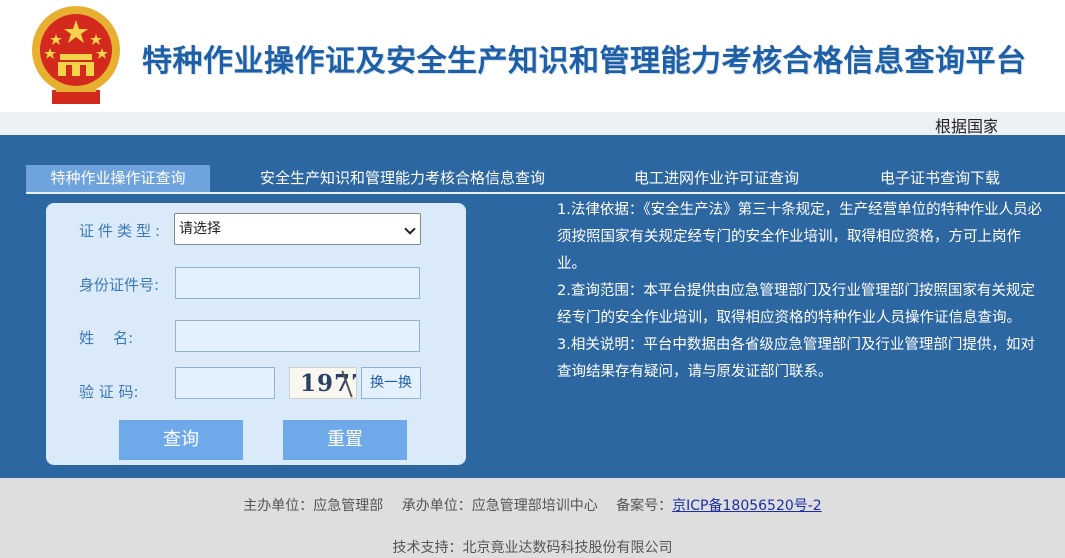 Image resolution: width=1065 pixels, height=558 pixels. Describe the element at coordinates (119, 285) in the screenshot. I see `id-number-label: 身份证件号:` at that location.